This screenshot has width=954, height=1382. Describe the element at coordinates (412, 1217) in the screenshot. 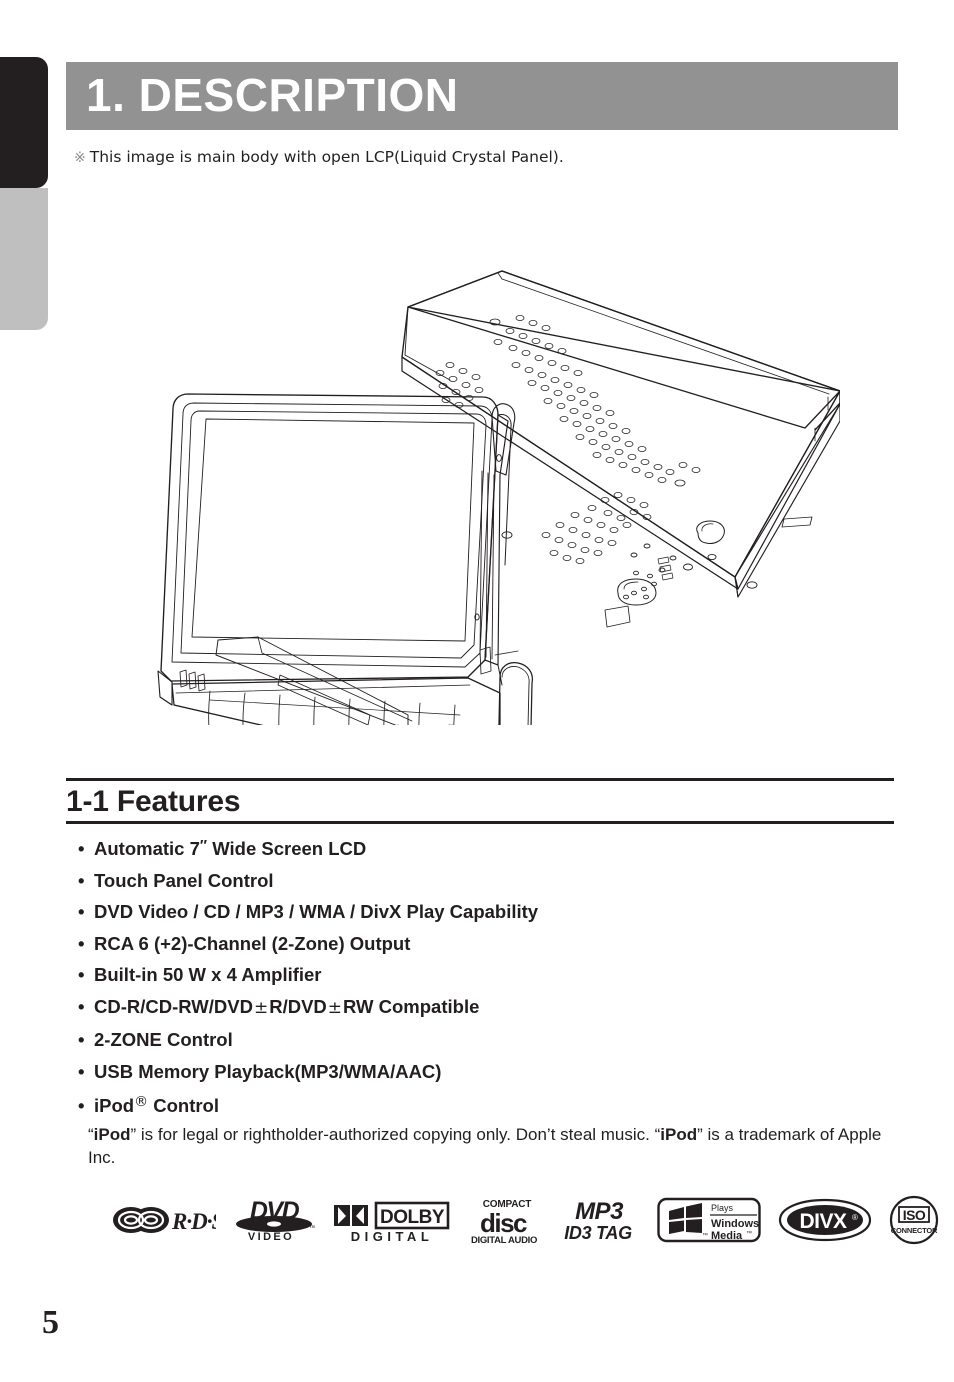

I see `svg-text: DOLBY` at that location.